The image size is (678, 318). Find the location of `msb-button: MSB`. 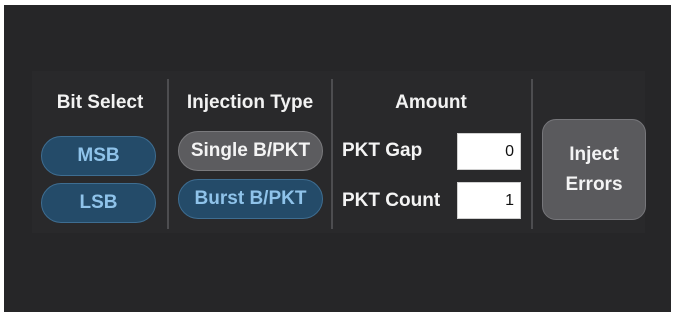

msb-button: MSB is located at coordinates (98, 156).